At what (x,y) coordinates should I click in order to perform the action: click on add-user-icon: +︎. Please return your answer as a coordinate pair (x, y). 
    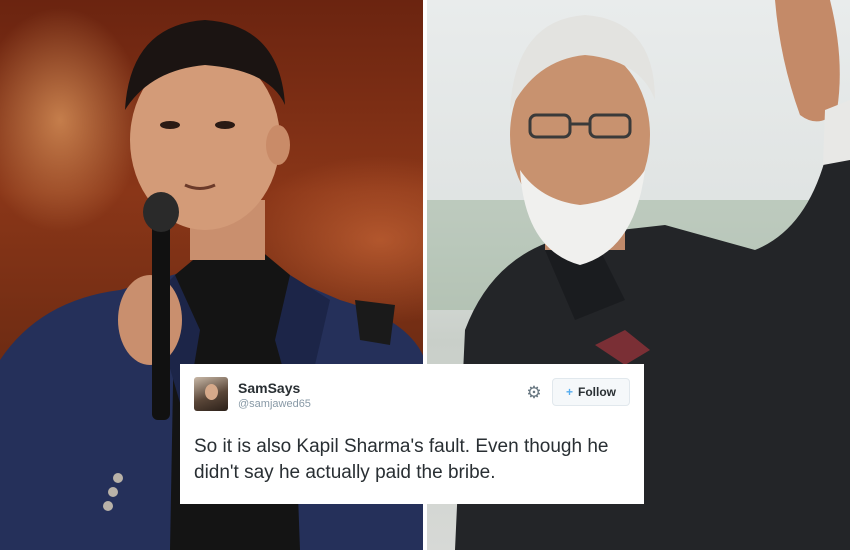
    Looking at the image, I should click on (569, 392).